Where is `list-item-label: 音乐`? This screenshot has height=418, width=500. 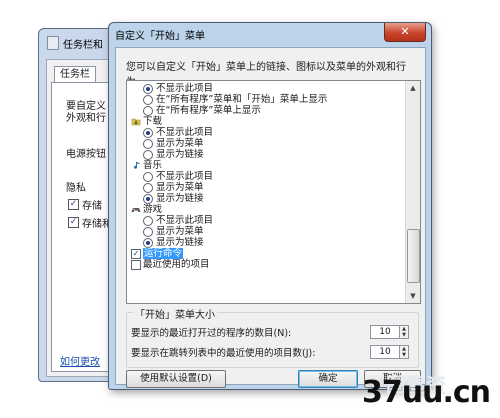 list-item-label: 音乐 is located at coordinates (153, 165).